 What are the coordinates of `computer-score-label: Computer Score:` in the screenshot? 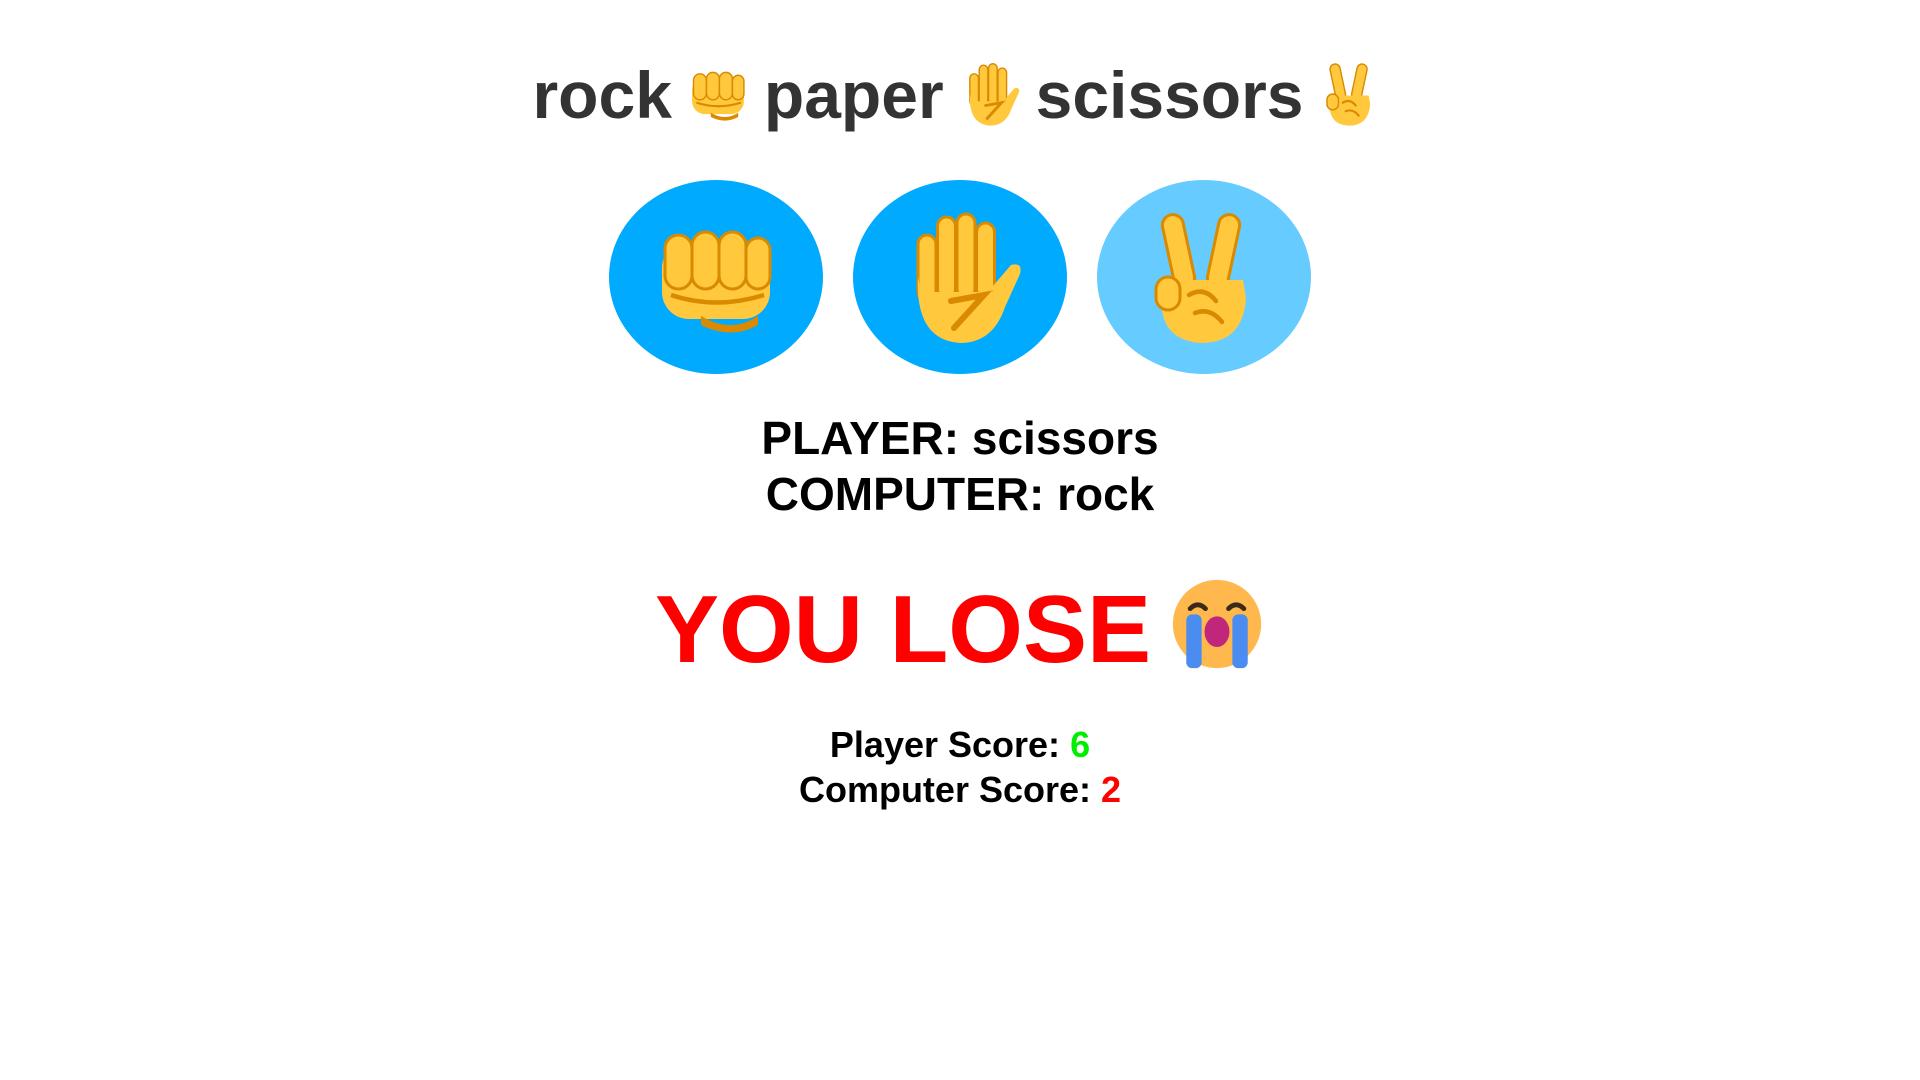 It's located at (944, 789).